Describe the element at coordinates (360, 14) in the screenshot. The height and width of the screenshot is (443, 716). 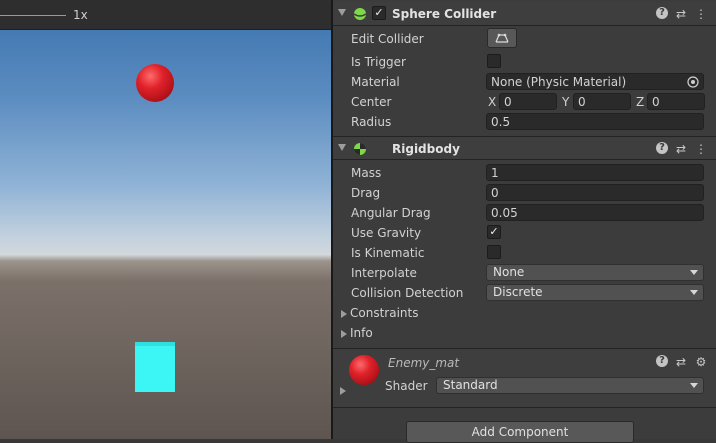
I see `sphere-collider-icon` at that location.